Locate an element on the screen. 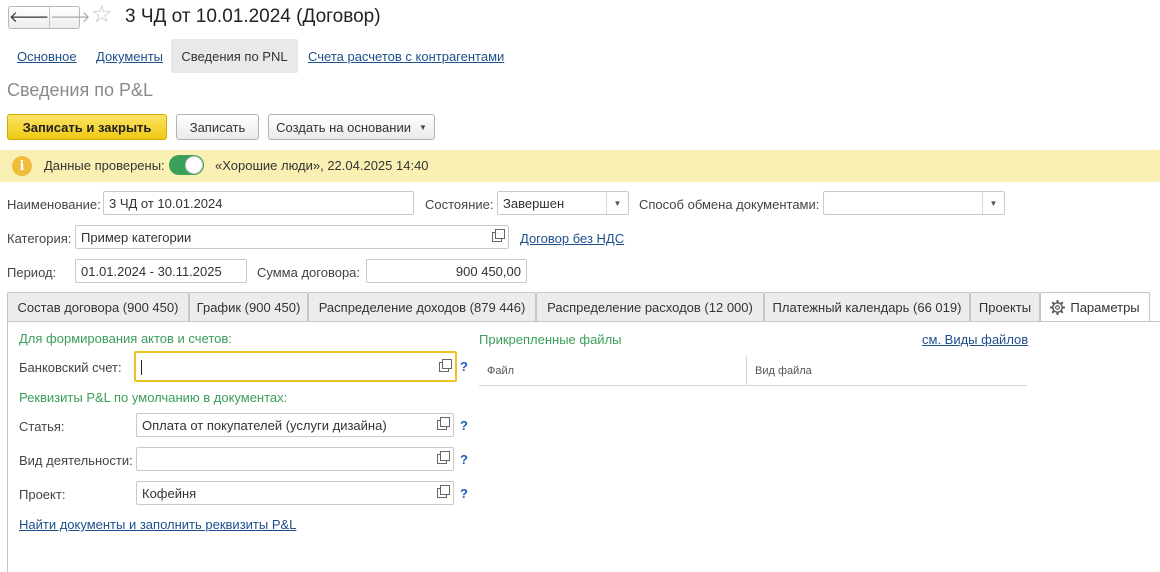 The width and height of the screenshot is (1160, 572). period-field: 01.01.2024 - 30.11.2025 is located at coordinates (161, 271).